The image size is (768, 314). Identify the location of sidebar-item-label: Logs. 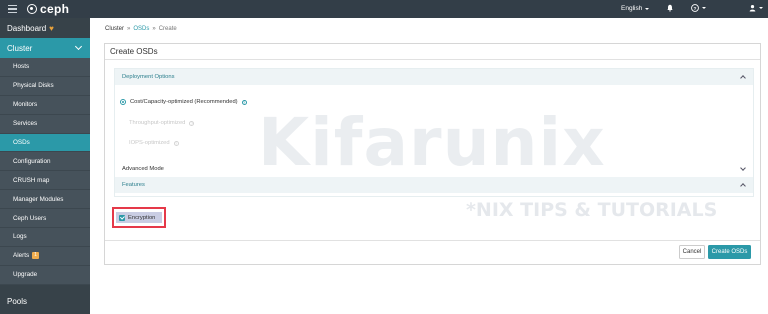
(20, 237).